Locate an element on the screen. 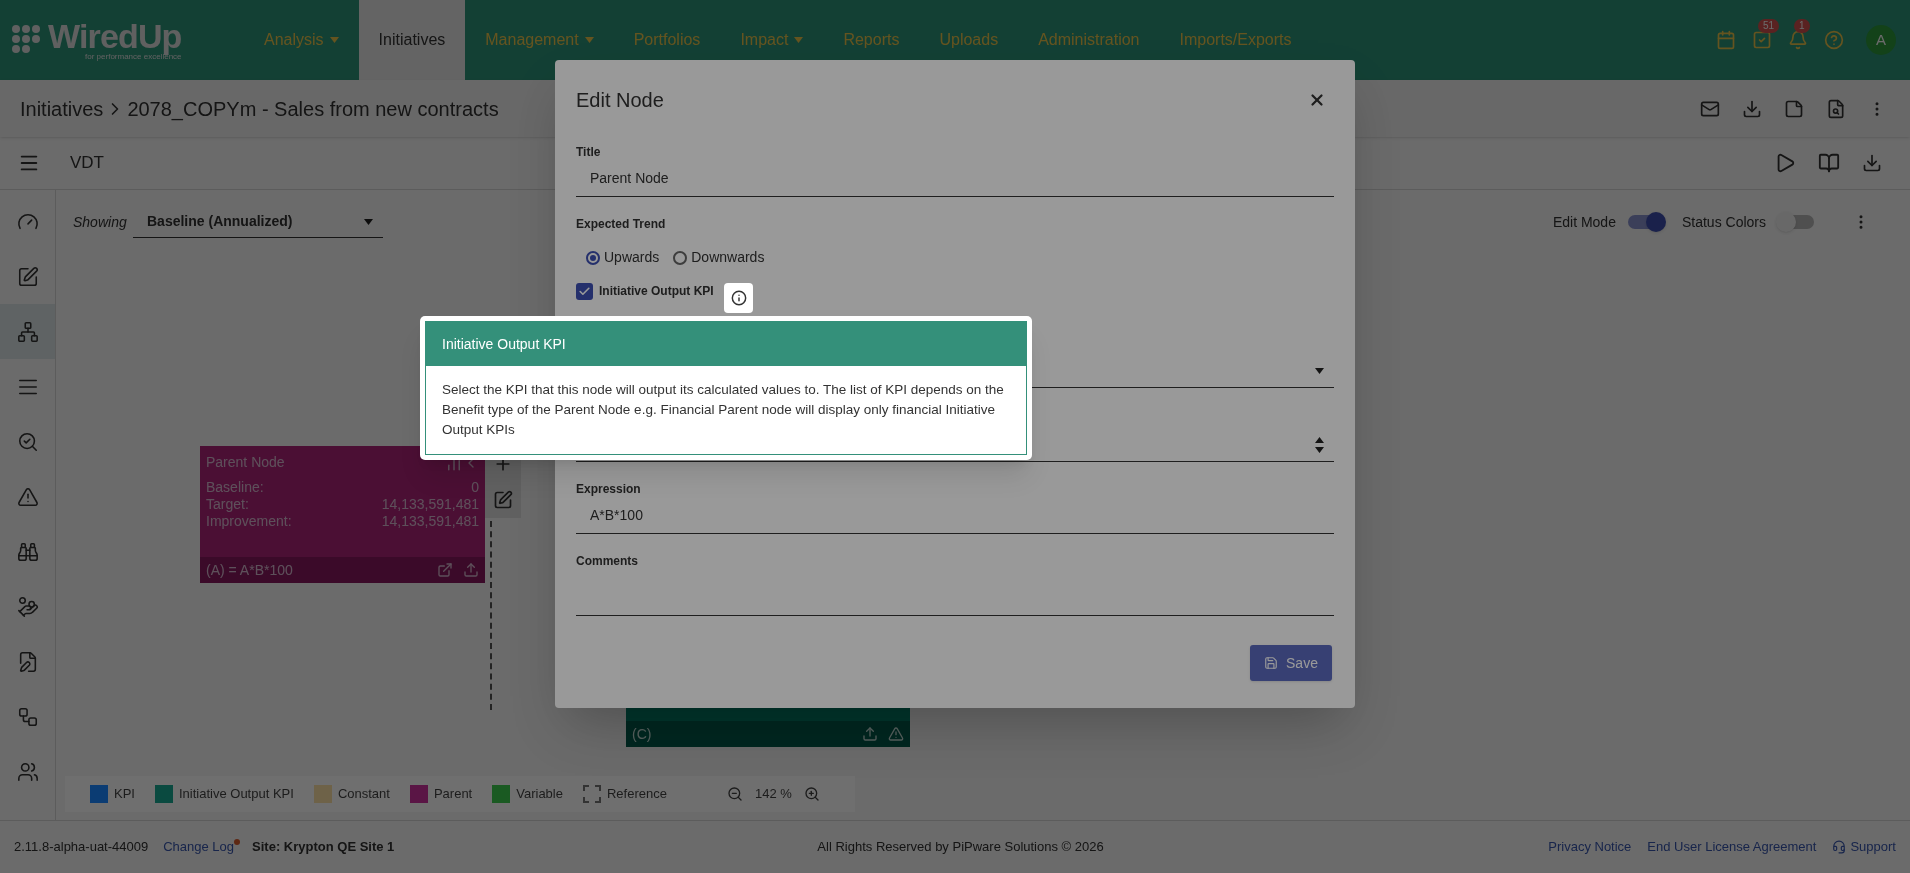  node-row-label: Baseline: is located at coordinates (235, 487).